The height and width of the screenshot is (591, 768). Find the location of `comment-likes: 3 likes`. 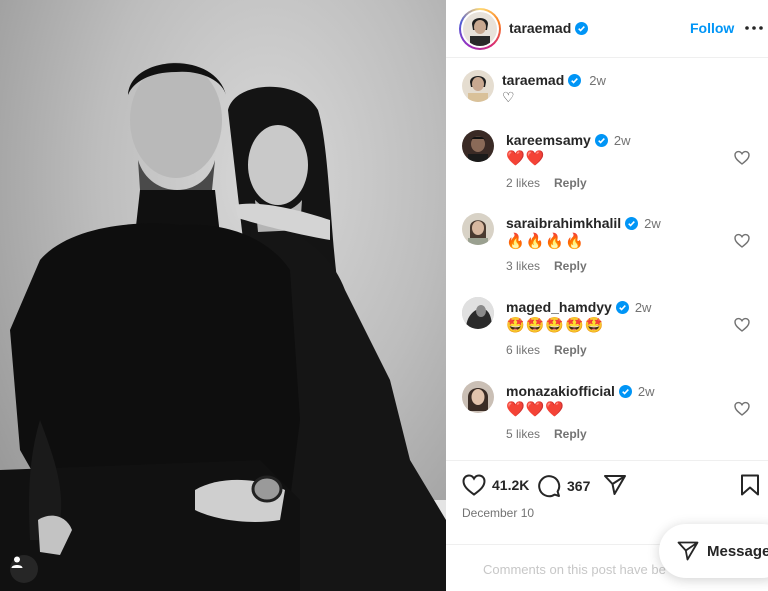

comment-likes: 3 likes is located at coordinates (523, 266).